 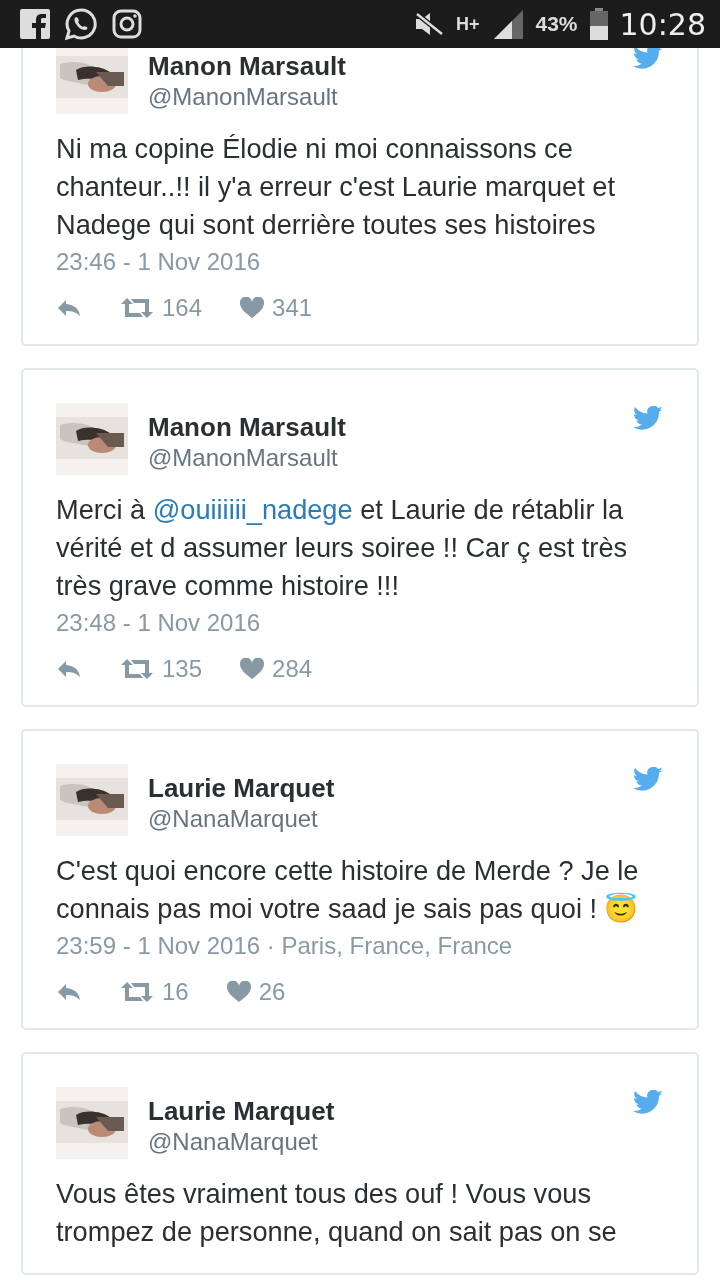 I want to click on retweet-count: 135, so click(x=182, y=669).